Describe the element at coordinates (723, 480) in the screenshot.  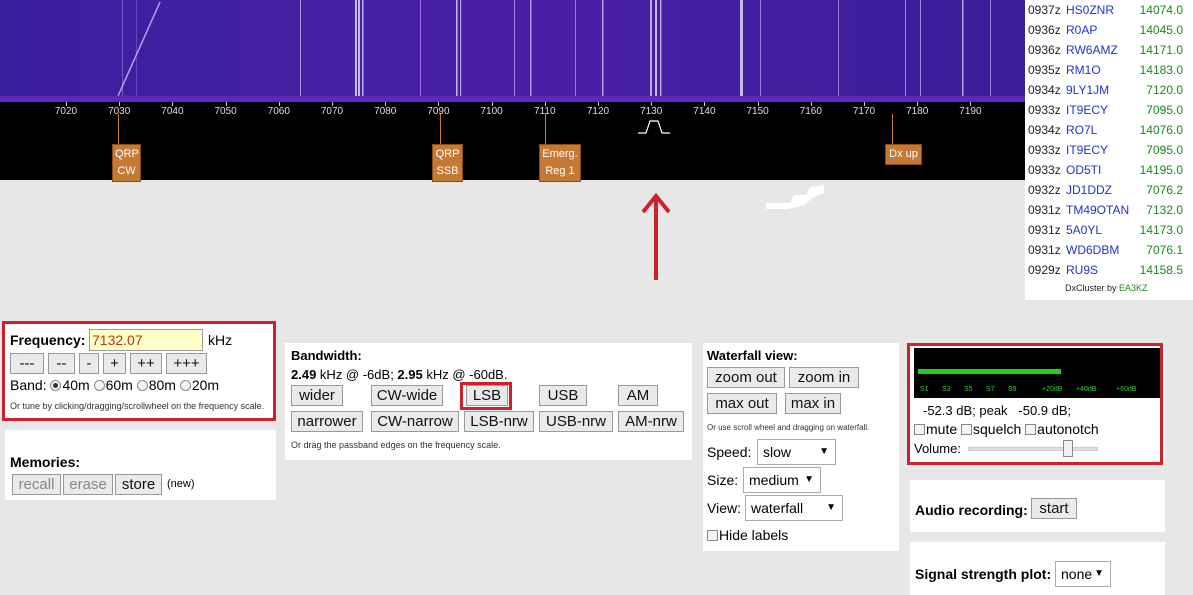
I see `size-label: Size:` at that location.